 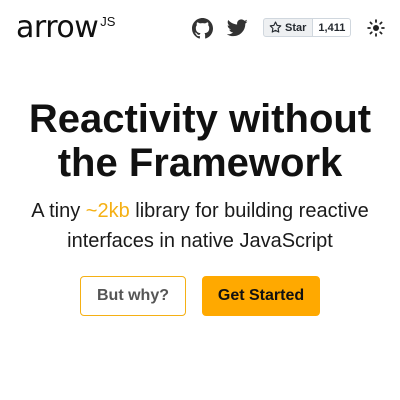 What do you see at coordinates (296, 27) in the screenshot?
I see `github-star-label: Star` at bounding box center [296, 27].